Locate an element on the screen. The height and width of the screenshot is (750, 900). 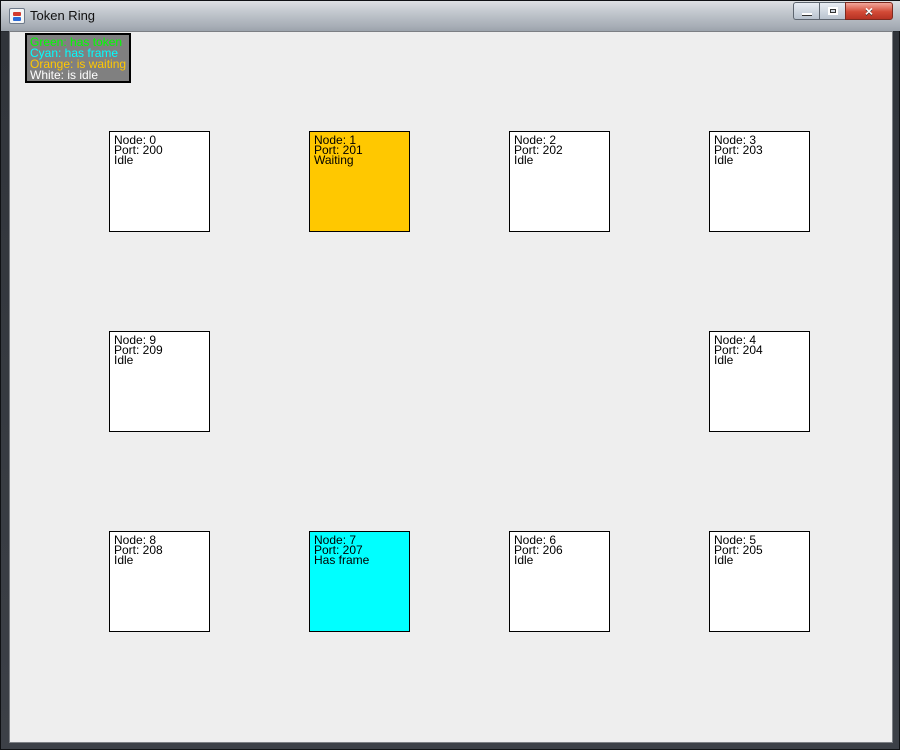
window-controls: × is located at coordinates (843, 12).